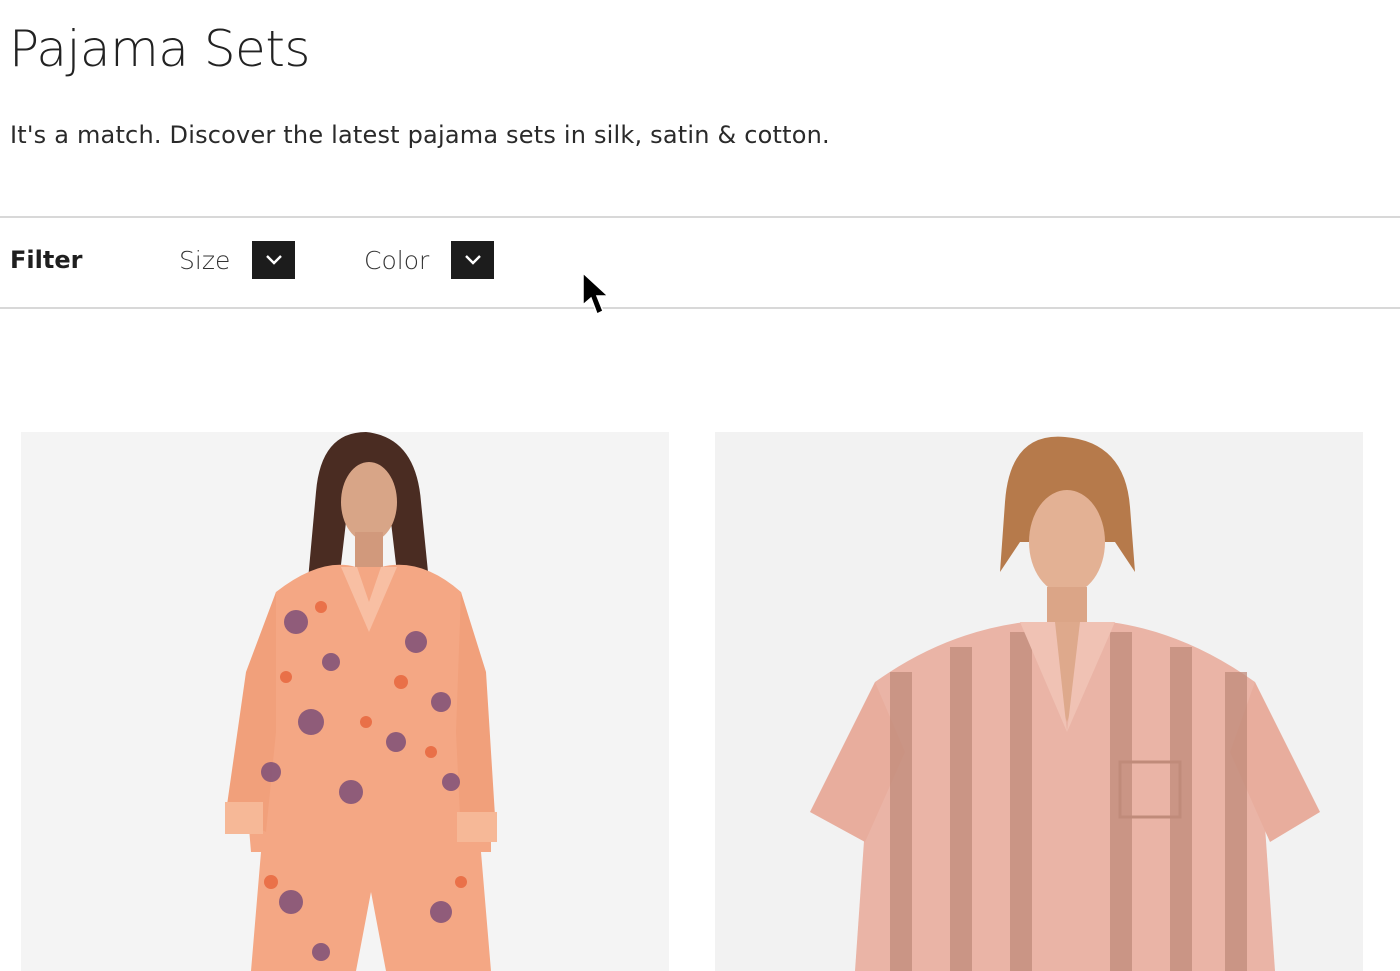  I want to click on color-filter-dropdown: Color, so click(429, 260).